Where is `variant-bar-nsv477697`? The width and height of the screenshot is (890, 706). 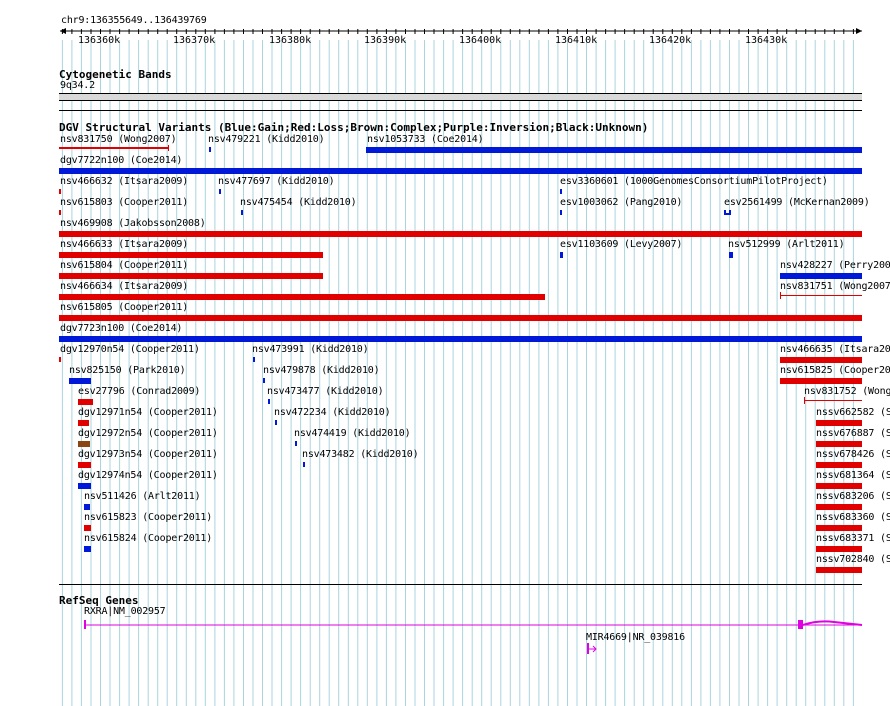 variant-bar-nsv477697 is located at coordinates (220, 191).